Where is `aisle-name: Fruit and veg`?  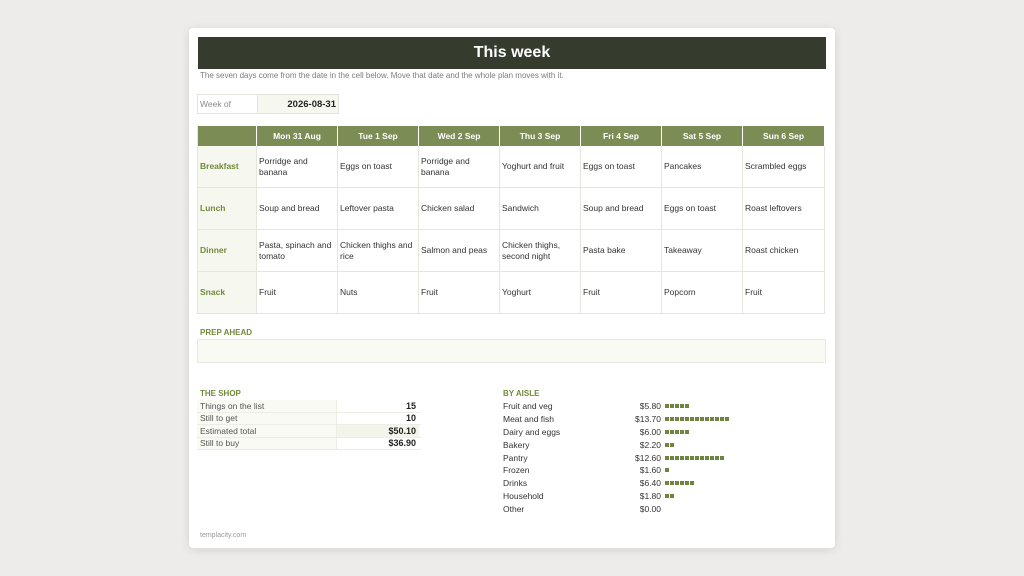 aisle-name: Fruit and veg is located at coordinates (528, 406).